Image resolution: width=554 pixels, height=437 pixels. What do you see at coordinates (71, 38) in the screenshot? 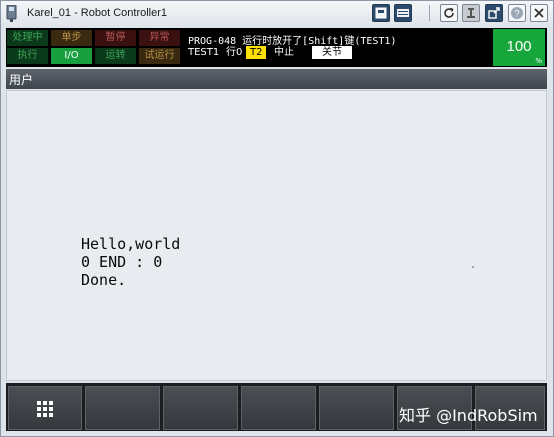
I see `status-step-indicator: 单步` at bounding box center [71, 38].